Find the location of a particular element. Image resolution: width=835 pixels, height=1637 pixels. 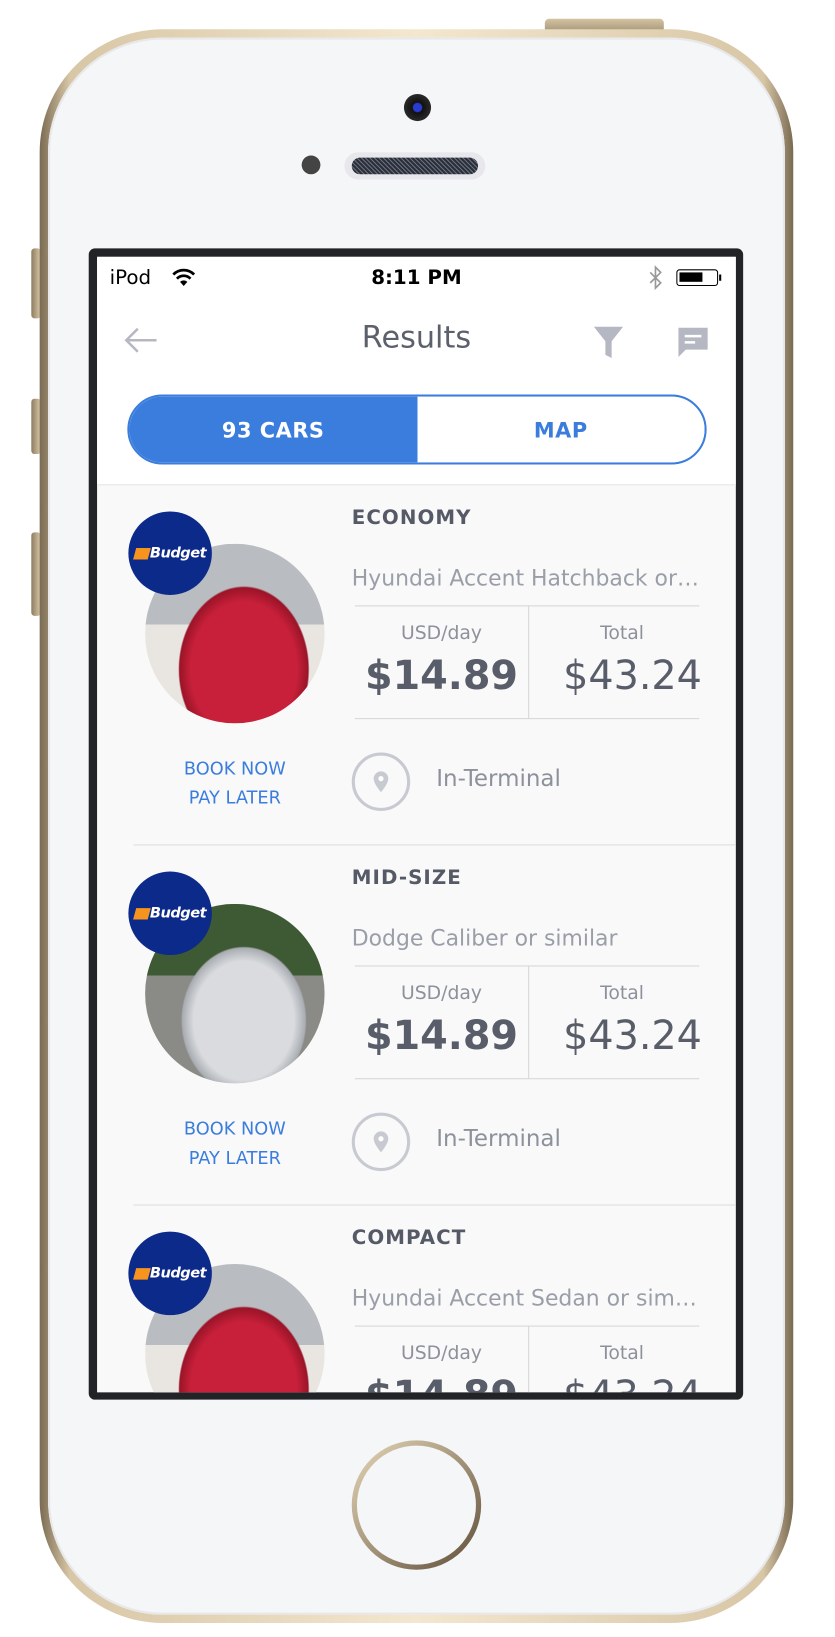

status-bar: iPod 8:11 PM is located at coordinates (416, 277).